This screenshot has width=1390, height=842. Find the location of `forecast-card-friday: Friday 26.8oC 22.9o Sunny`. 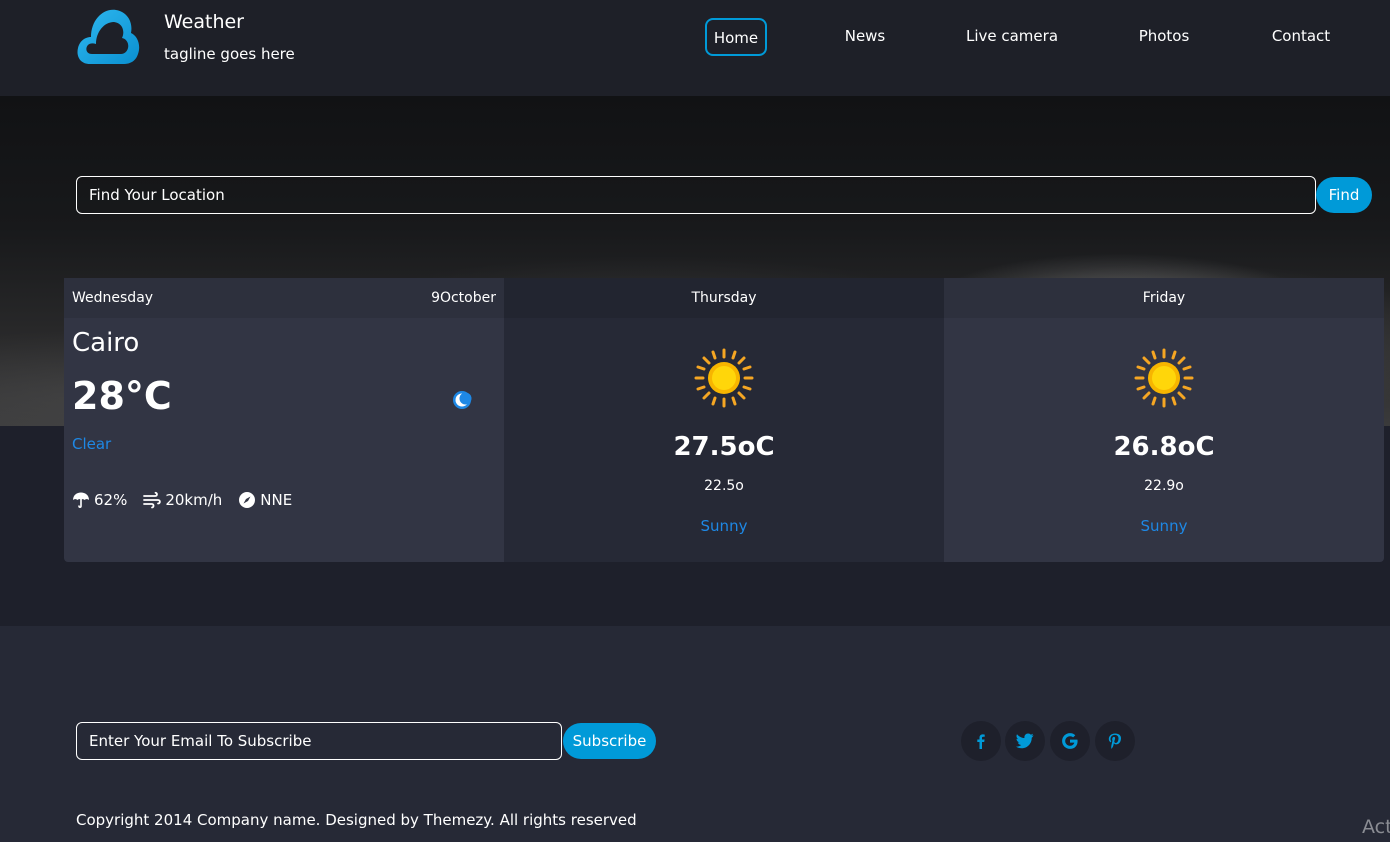

forecast-card-friday: Friday 26.8oC 22.9o Sunny is located at coordinates (1164, 420).